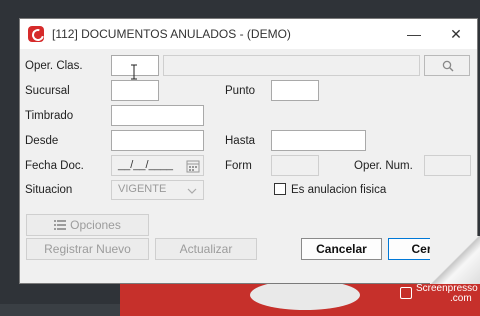 The height and width of the screenshot is (316, 480). Describe the element at coordinates (240, 91) in the screenshot. I see `punto-label: Punto` at that location.